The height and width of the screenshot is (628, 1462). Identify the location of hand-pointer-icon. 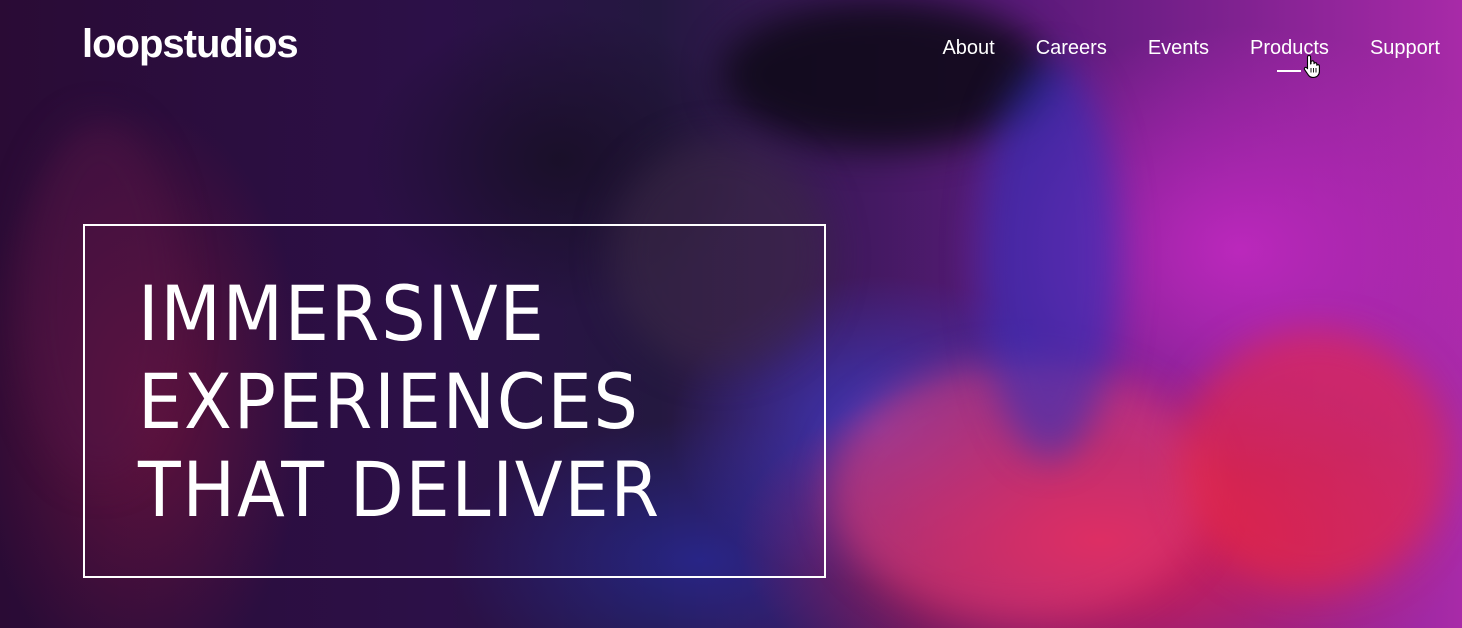
(1311, 66).